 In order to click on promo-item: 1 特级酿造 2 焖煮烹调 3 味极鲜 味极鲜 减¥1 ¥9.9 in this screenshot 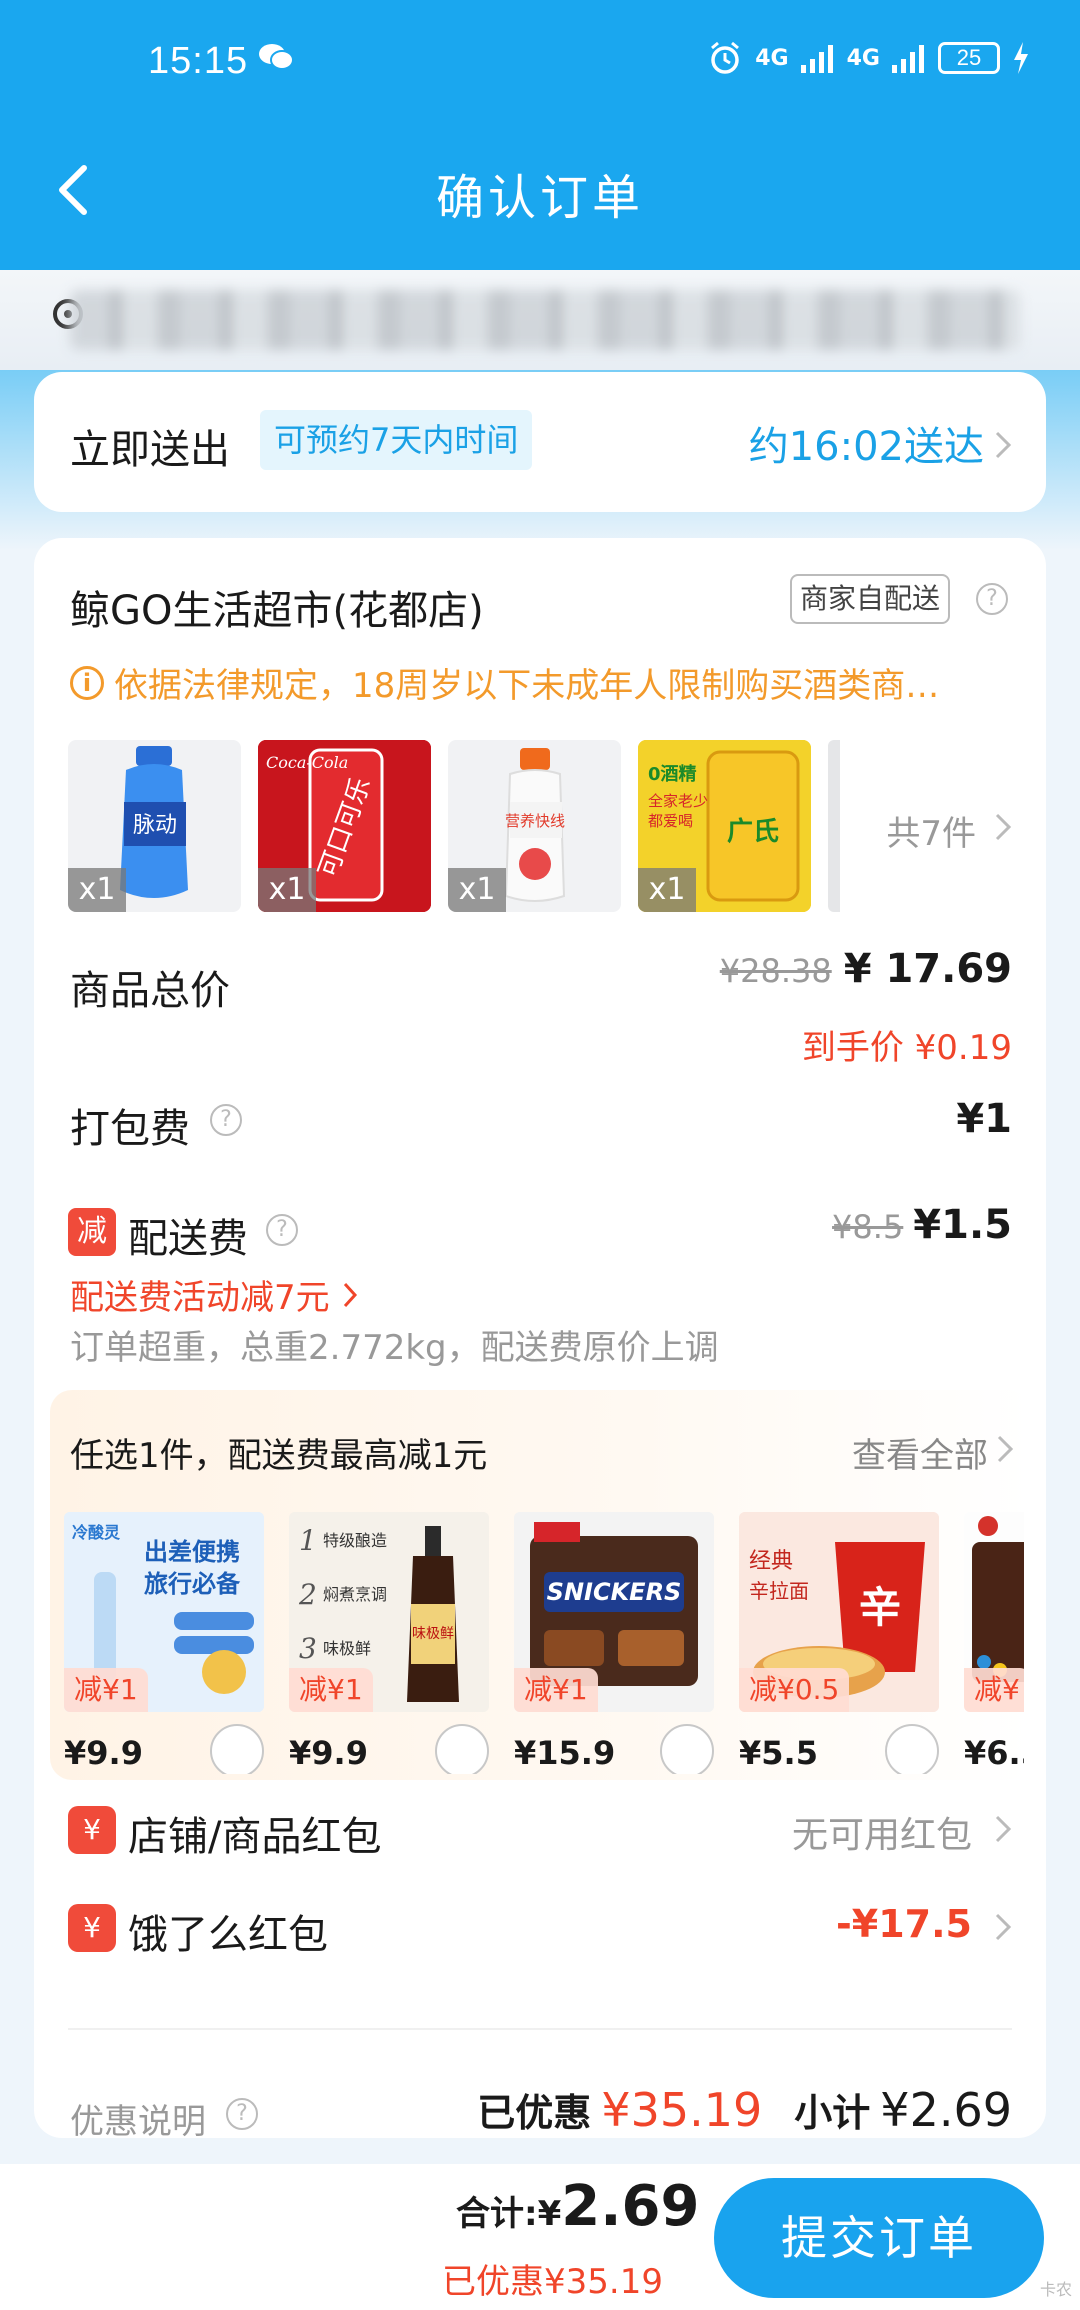, I will do `click(389, 1643)`.